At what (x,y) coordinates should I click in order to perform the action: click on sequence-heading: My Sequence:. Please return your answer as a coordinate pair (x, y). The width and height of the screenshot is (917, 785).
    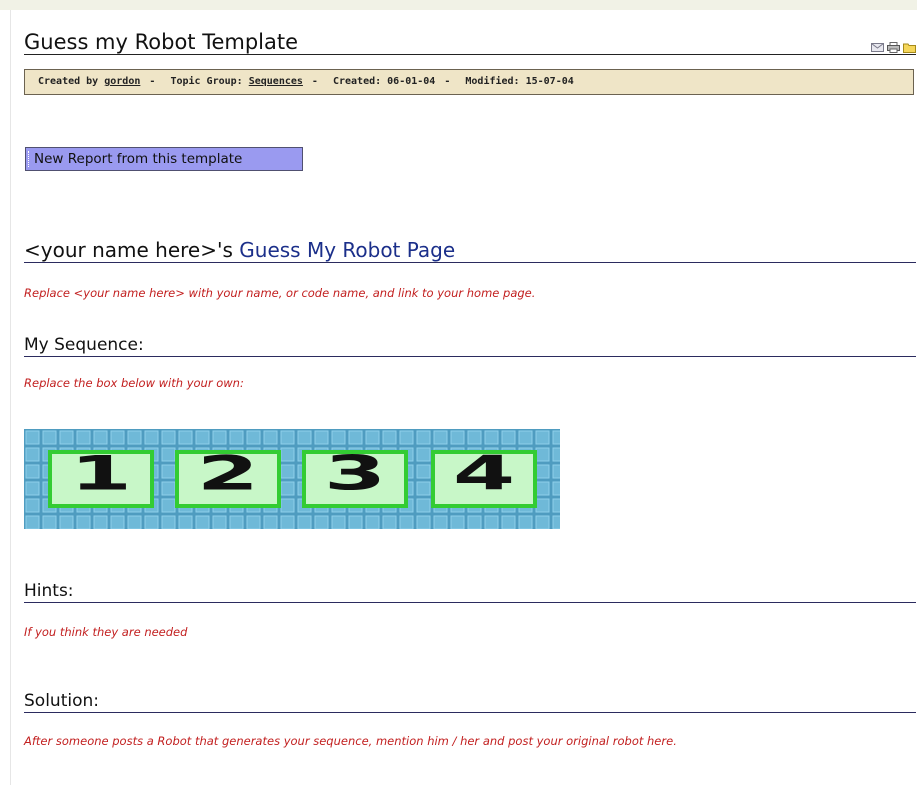
    Looking at the image, I should click on (470, 345).